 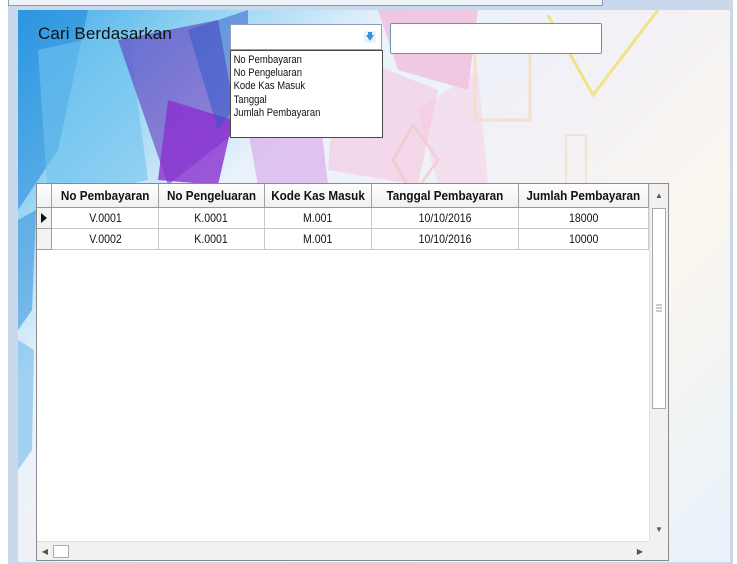 What do you see at coordinates (105, 33) in the screenshot?
I see `search-by-label: Cari Berdasarkan` at bounding box center [105, 33].